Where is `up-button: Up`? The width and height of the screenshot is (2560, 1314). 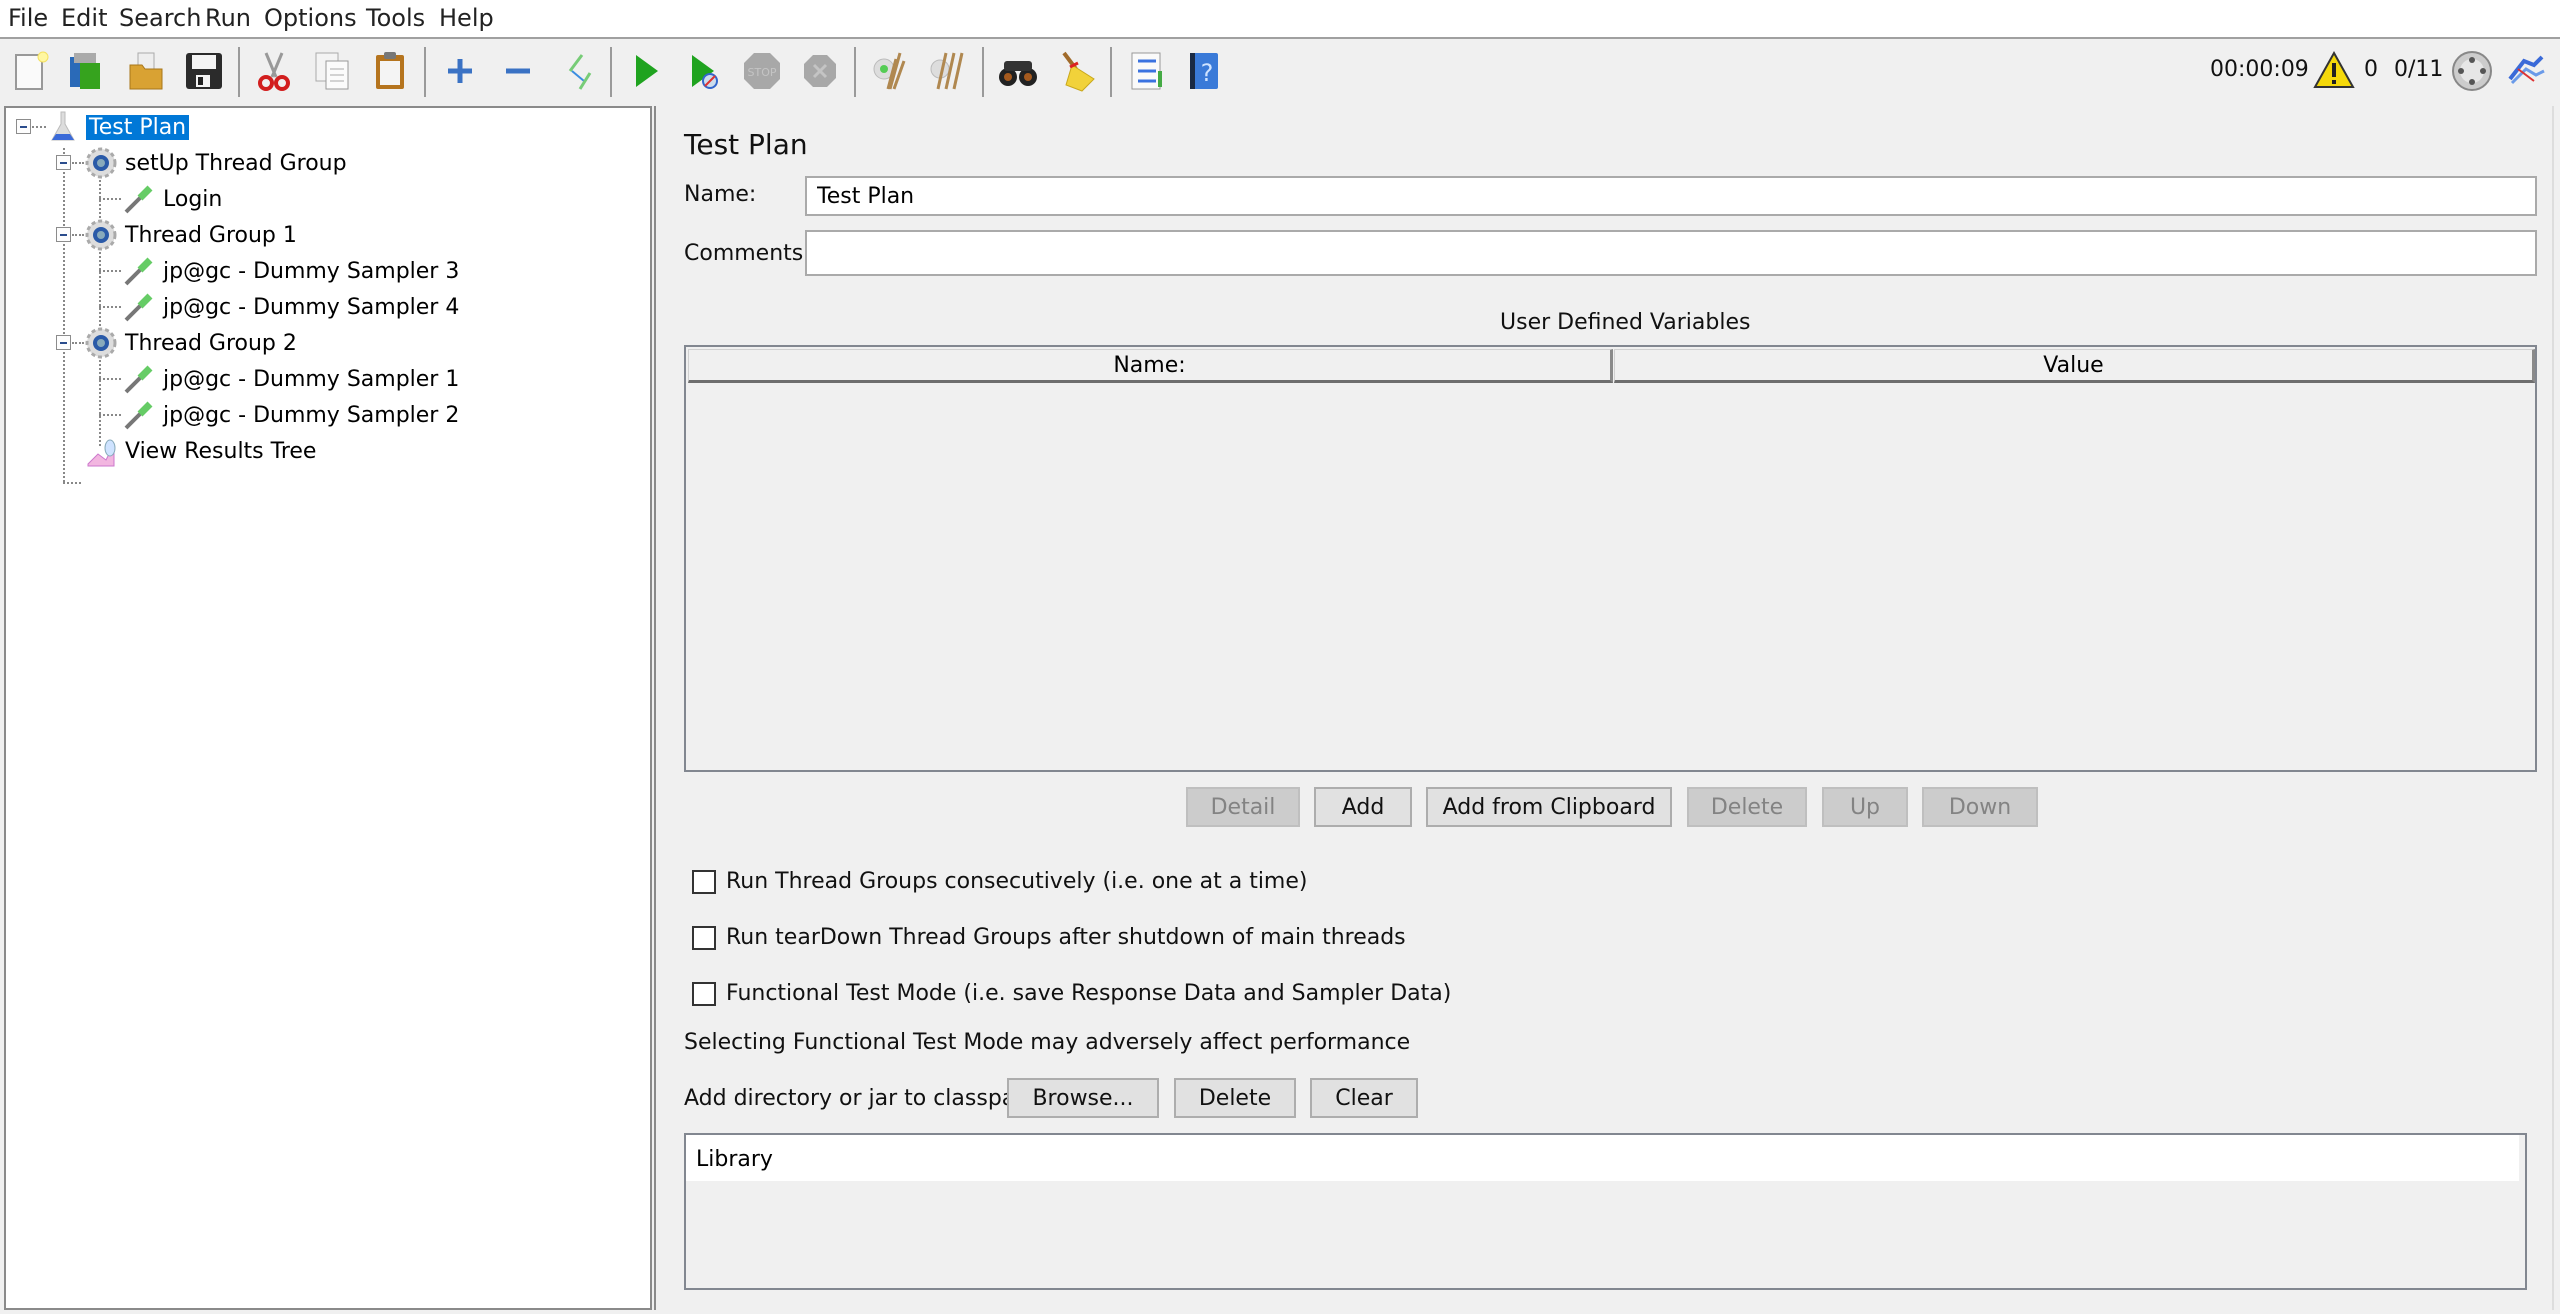
up-button: Up is located at coordinates (1865, 807).